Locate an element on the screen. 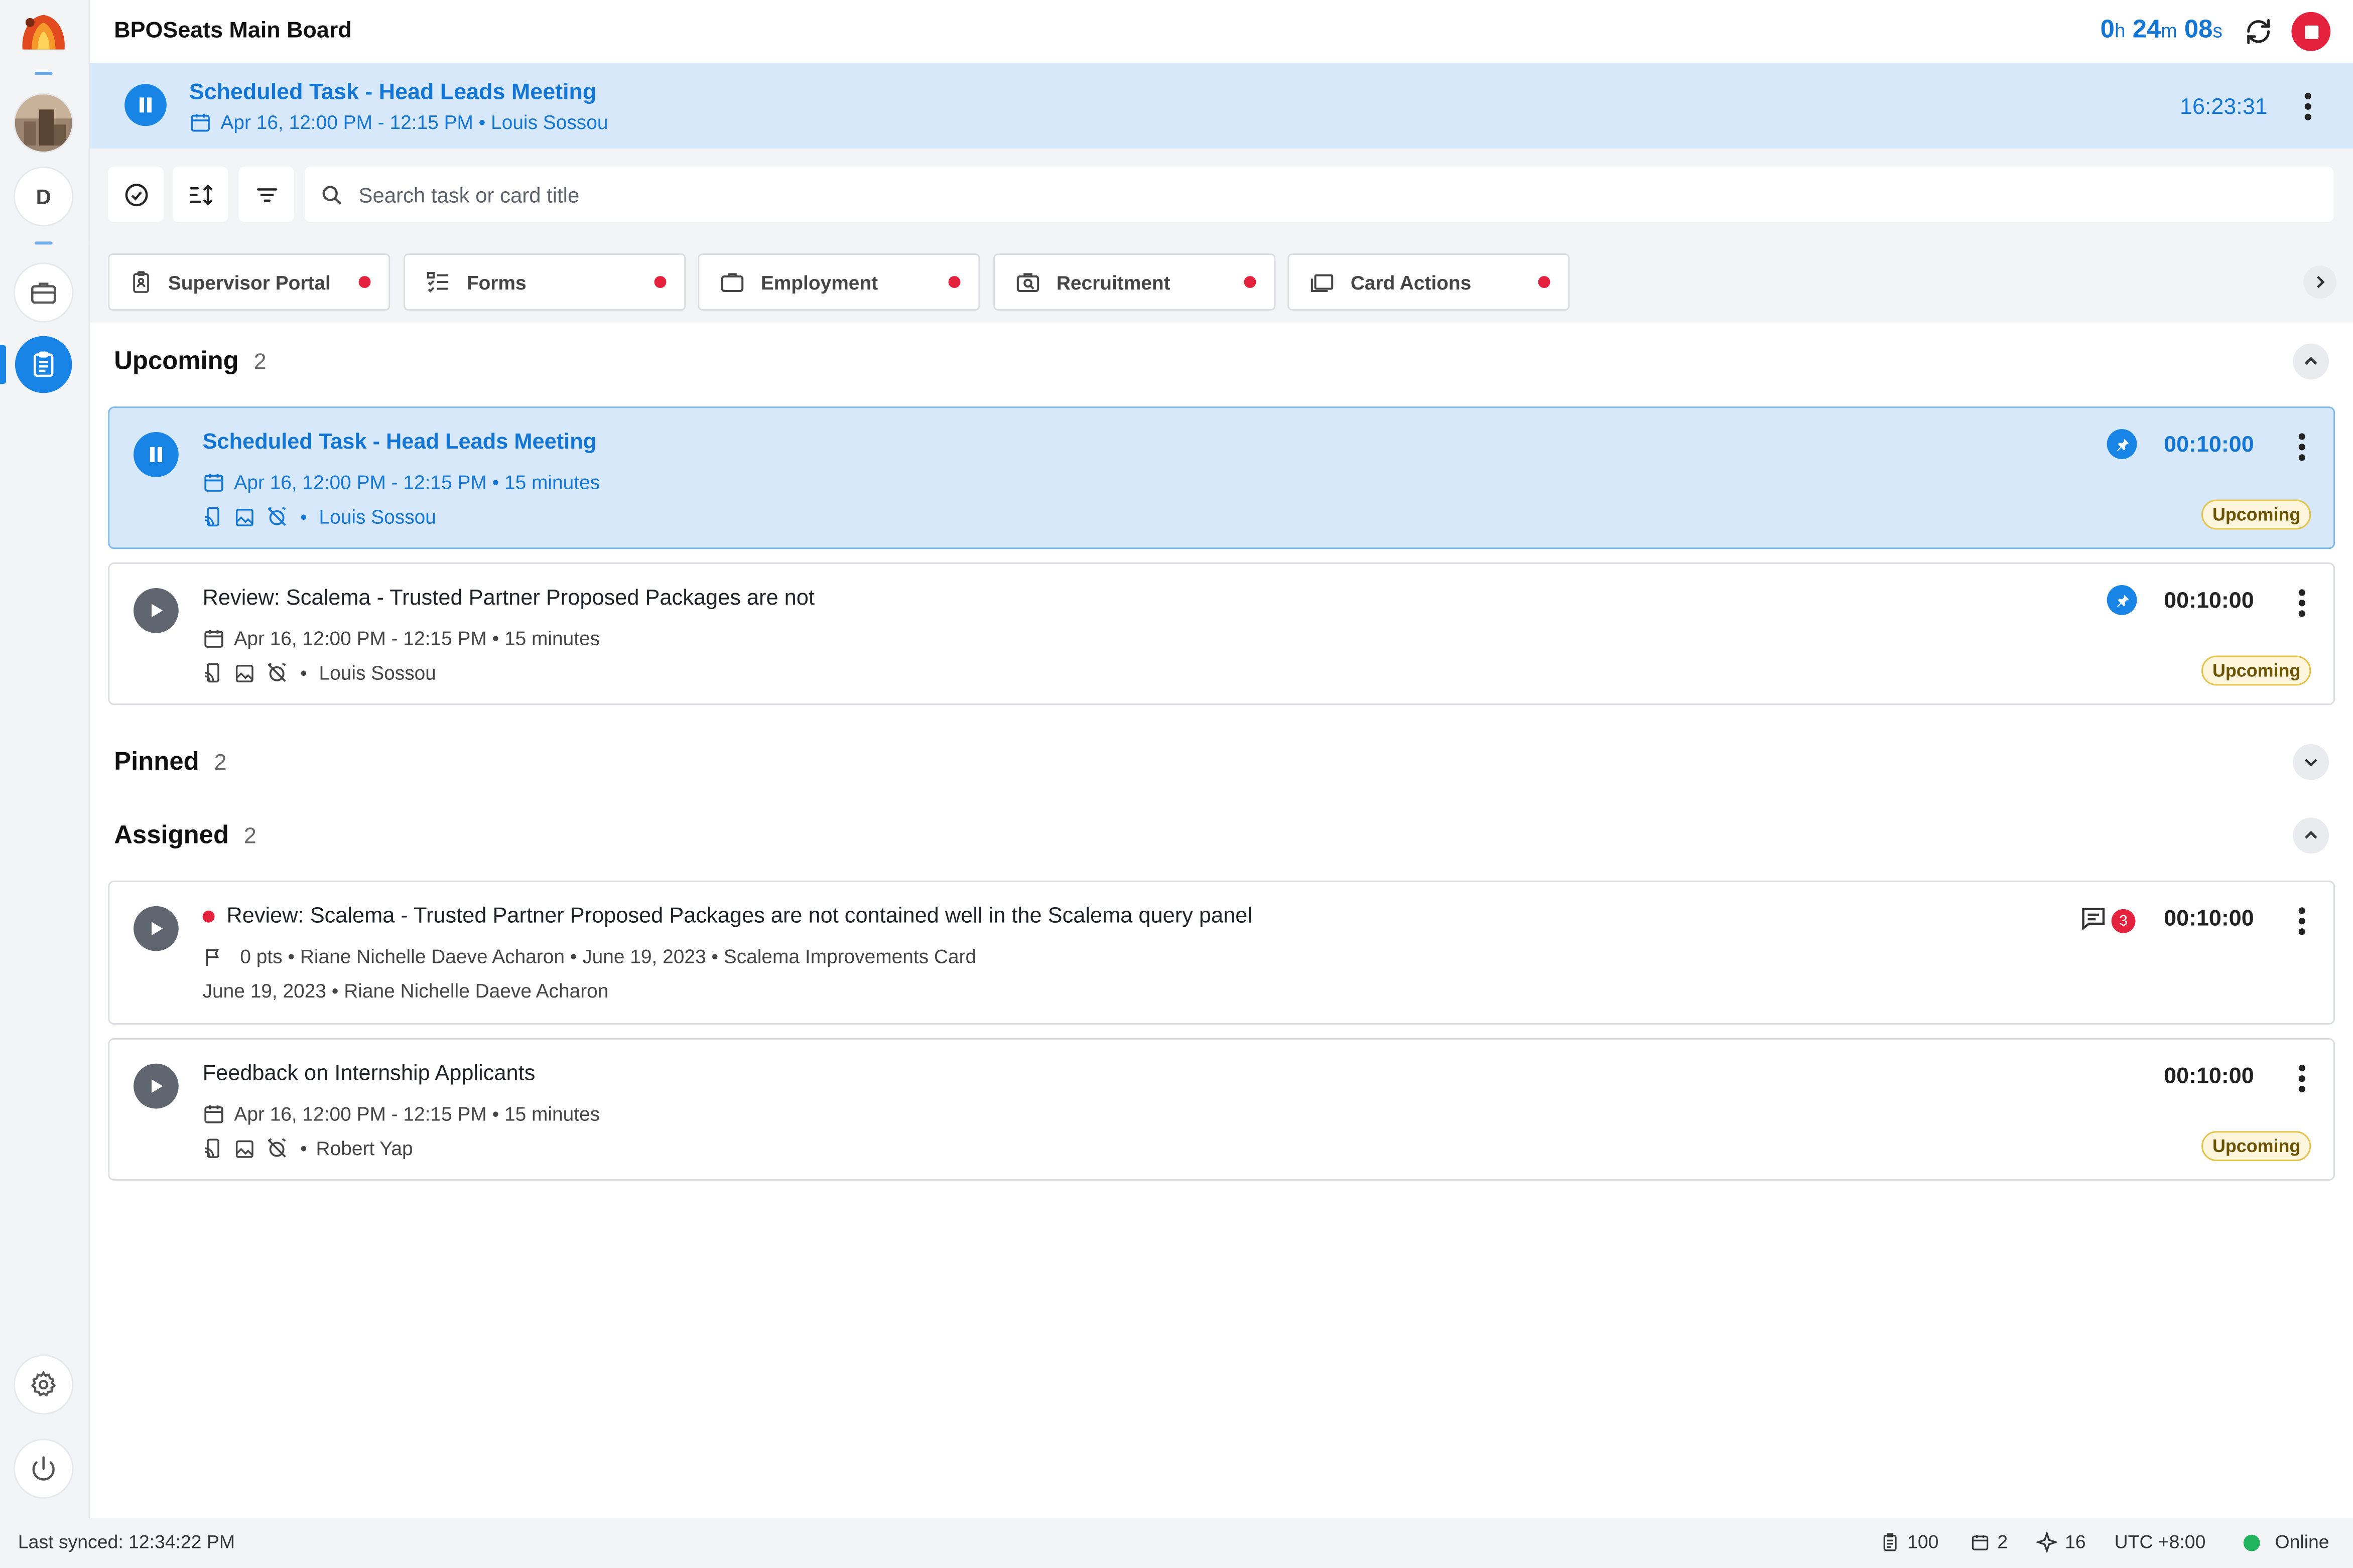  chevron-down-icon is located at coordinates (2311, 763).